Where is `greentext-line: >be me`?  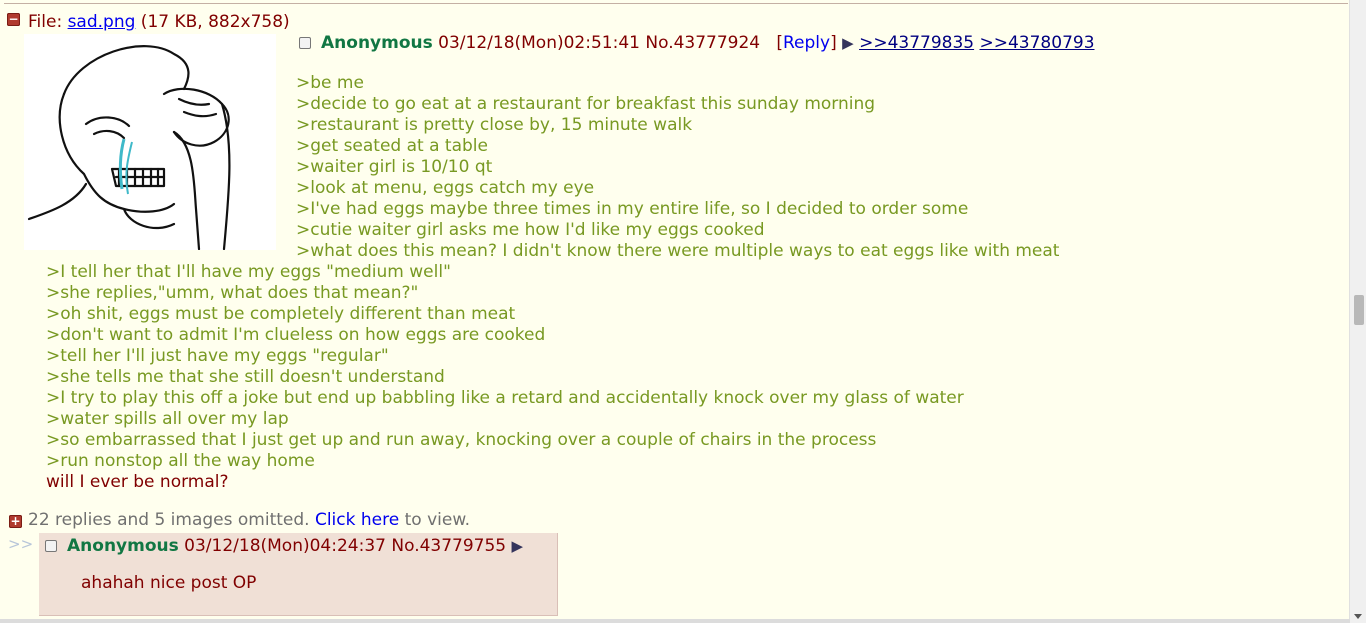
greentext-line: >be me is located at coordinates (330, 83).